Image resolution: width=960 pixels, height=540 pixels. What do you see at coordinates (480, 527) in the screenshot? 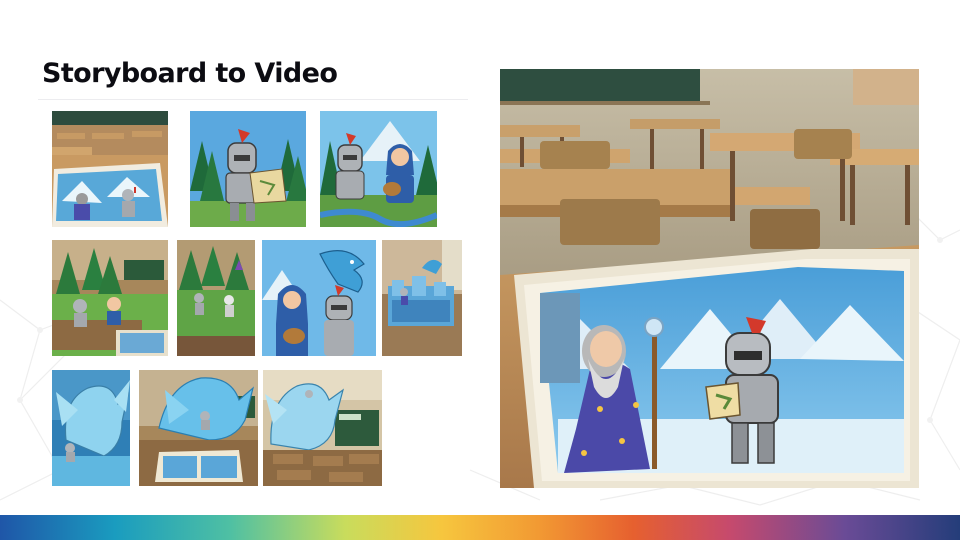
I see `footer-gradient-bar` at bounding box center [480, 527].